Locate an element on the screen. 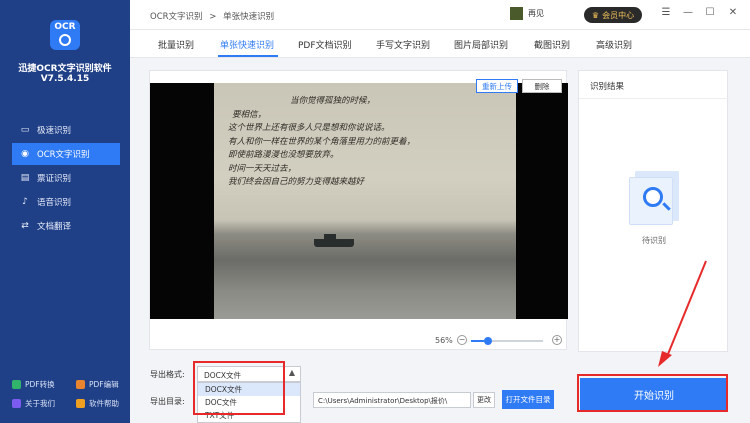  help-link: 软件帮助 is located at coordinates (97, 403).